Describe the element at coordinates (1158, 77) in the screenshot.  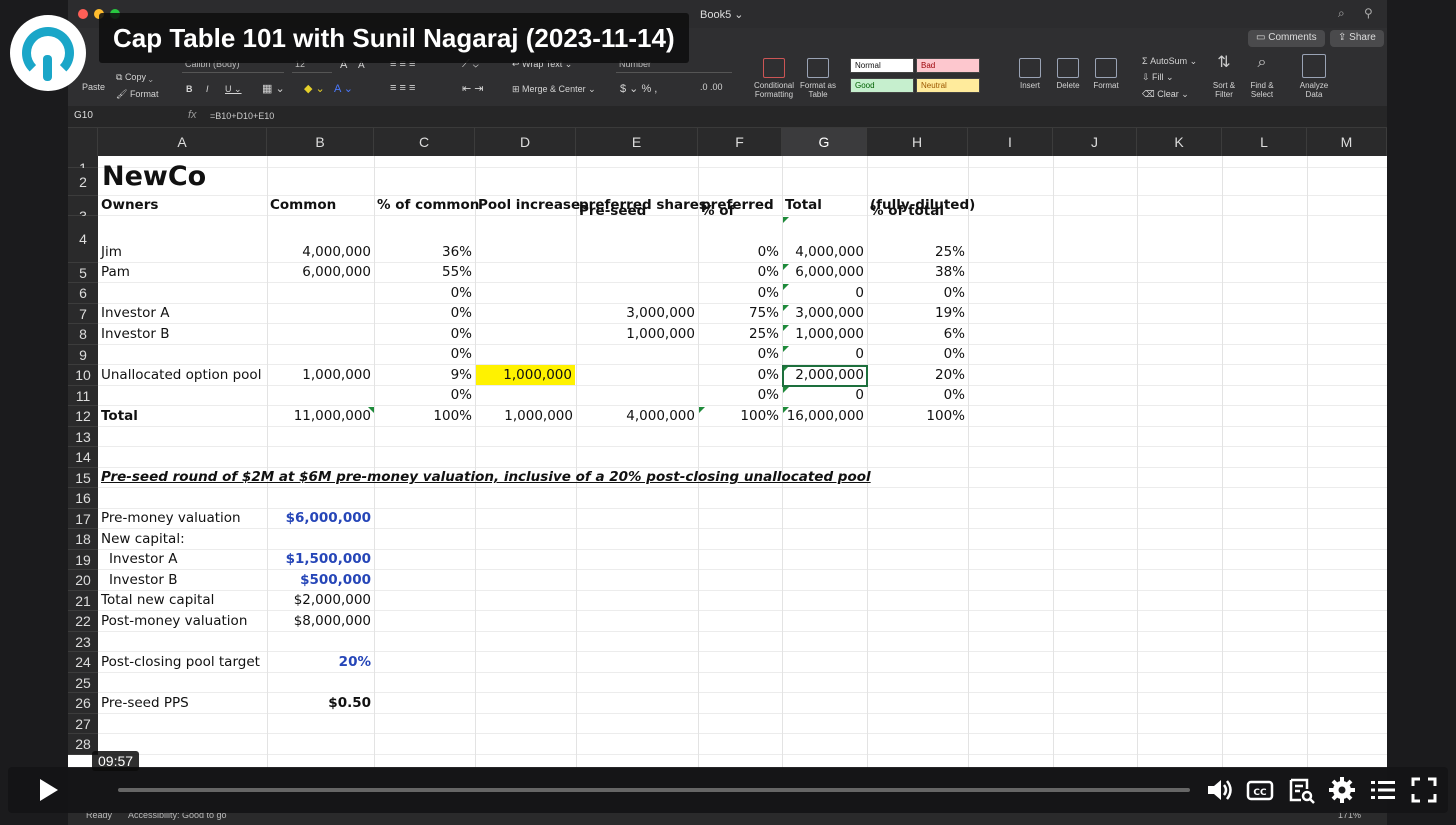
I see `fill-button: ⇩ Fill ⌄` at that location.